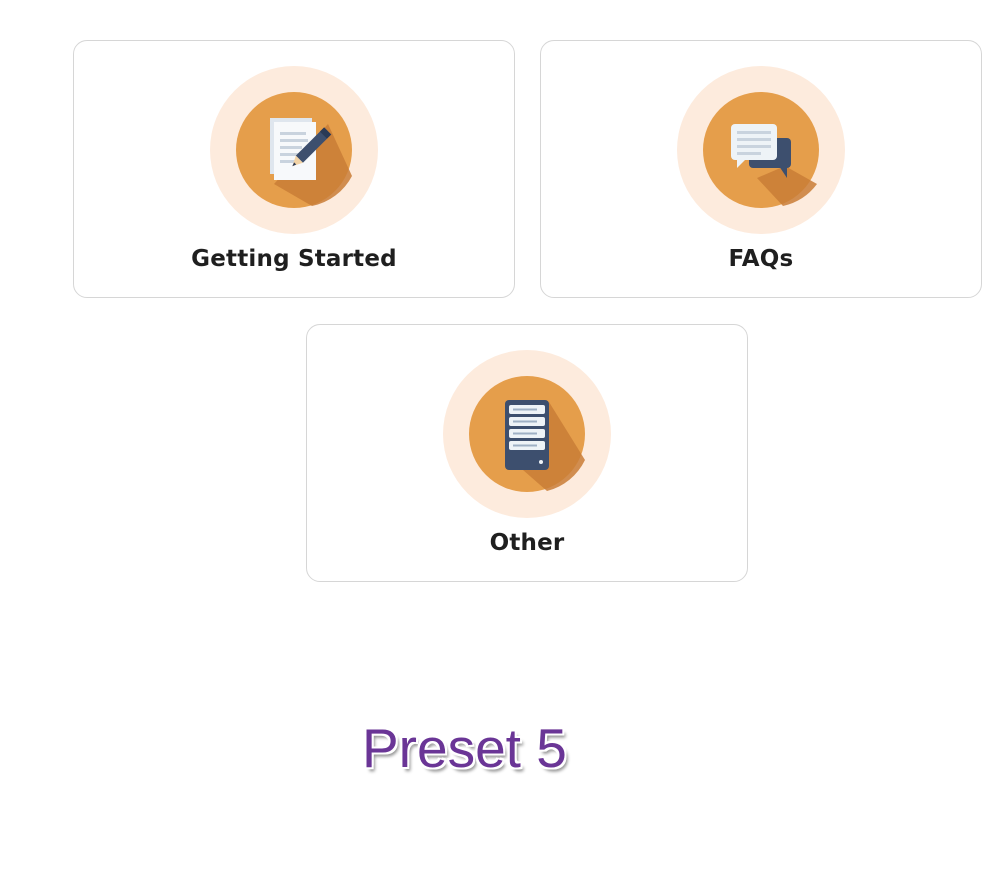 Image resolution: width=1002 pixels, height=893 pixels. Describe the element at coordinates (464, 748) in the screenshot. I see `preset-label: Preset 5` at that location.